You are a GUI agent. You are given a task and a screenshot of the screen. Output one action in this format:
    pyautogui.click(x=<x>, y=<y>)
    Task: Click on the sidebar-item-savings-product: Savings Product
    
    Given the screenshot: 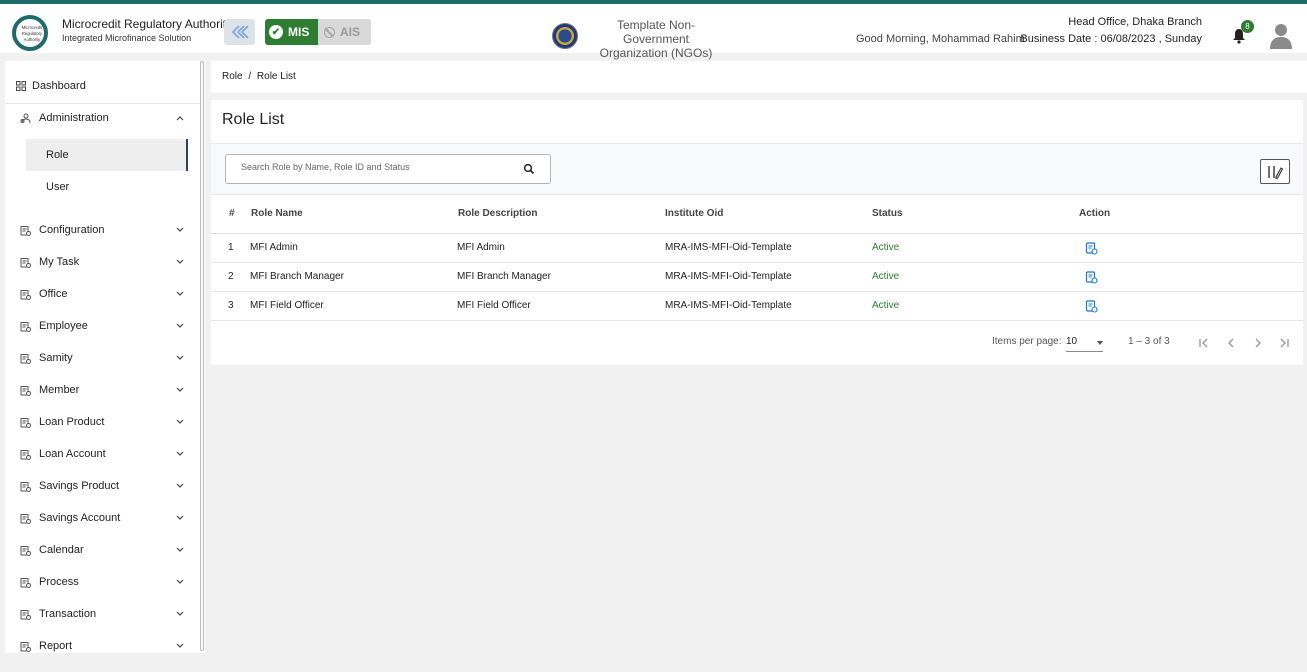 What is the action you would take?
    pyautogui.click(x=102, y=486)
    